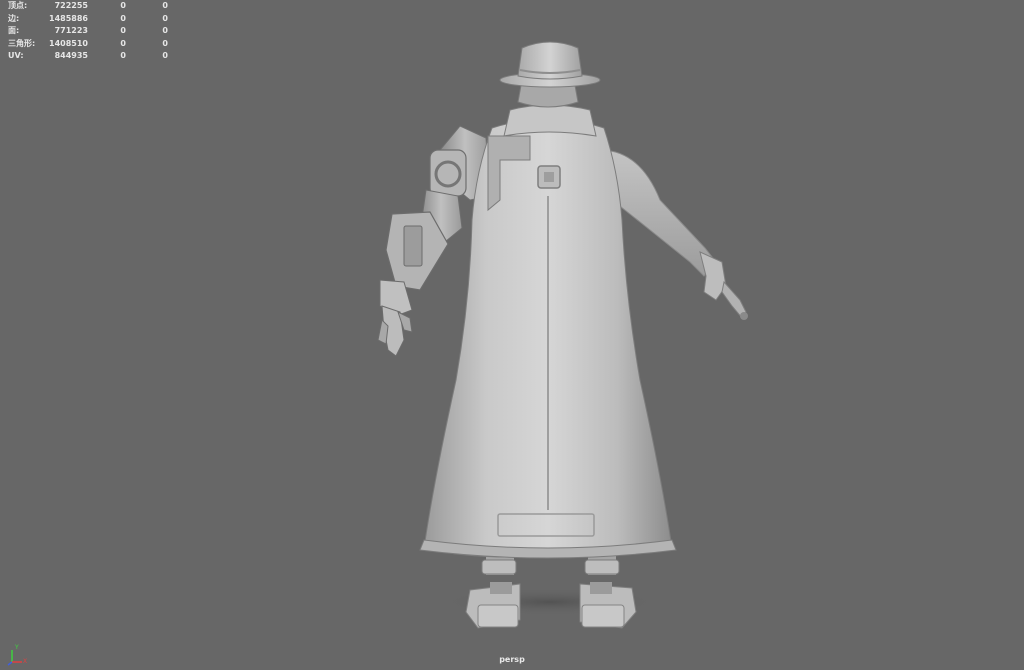  What do you see at coordinates (17, 655) in the screenshot?
I see `axis-gizmo-icon: Y X` at bounding box center [17, 655].